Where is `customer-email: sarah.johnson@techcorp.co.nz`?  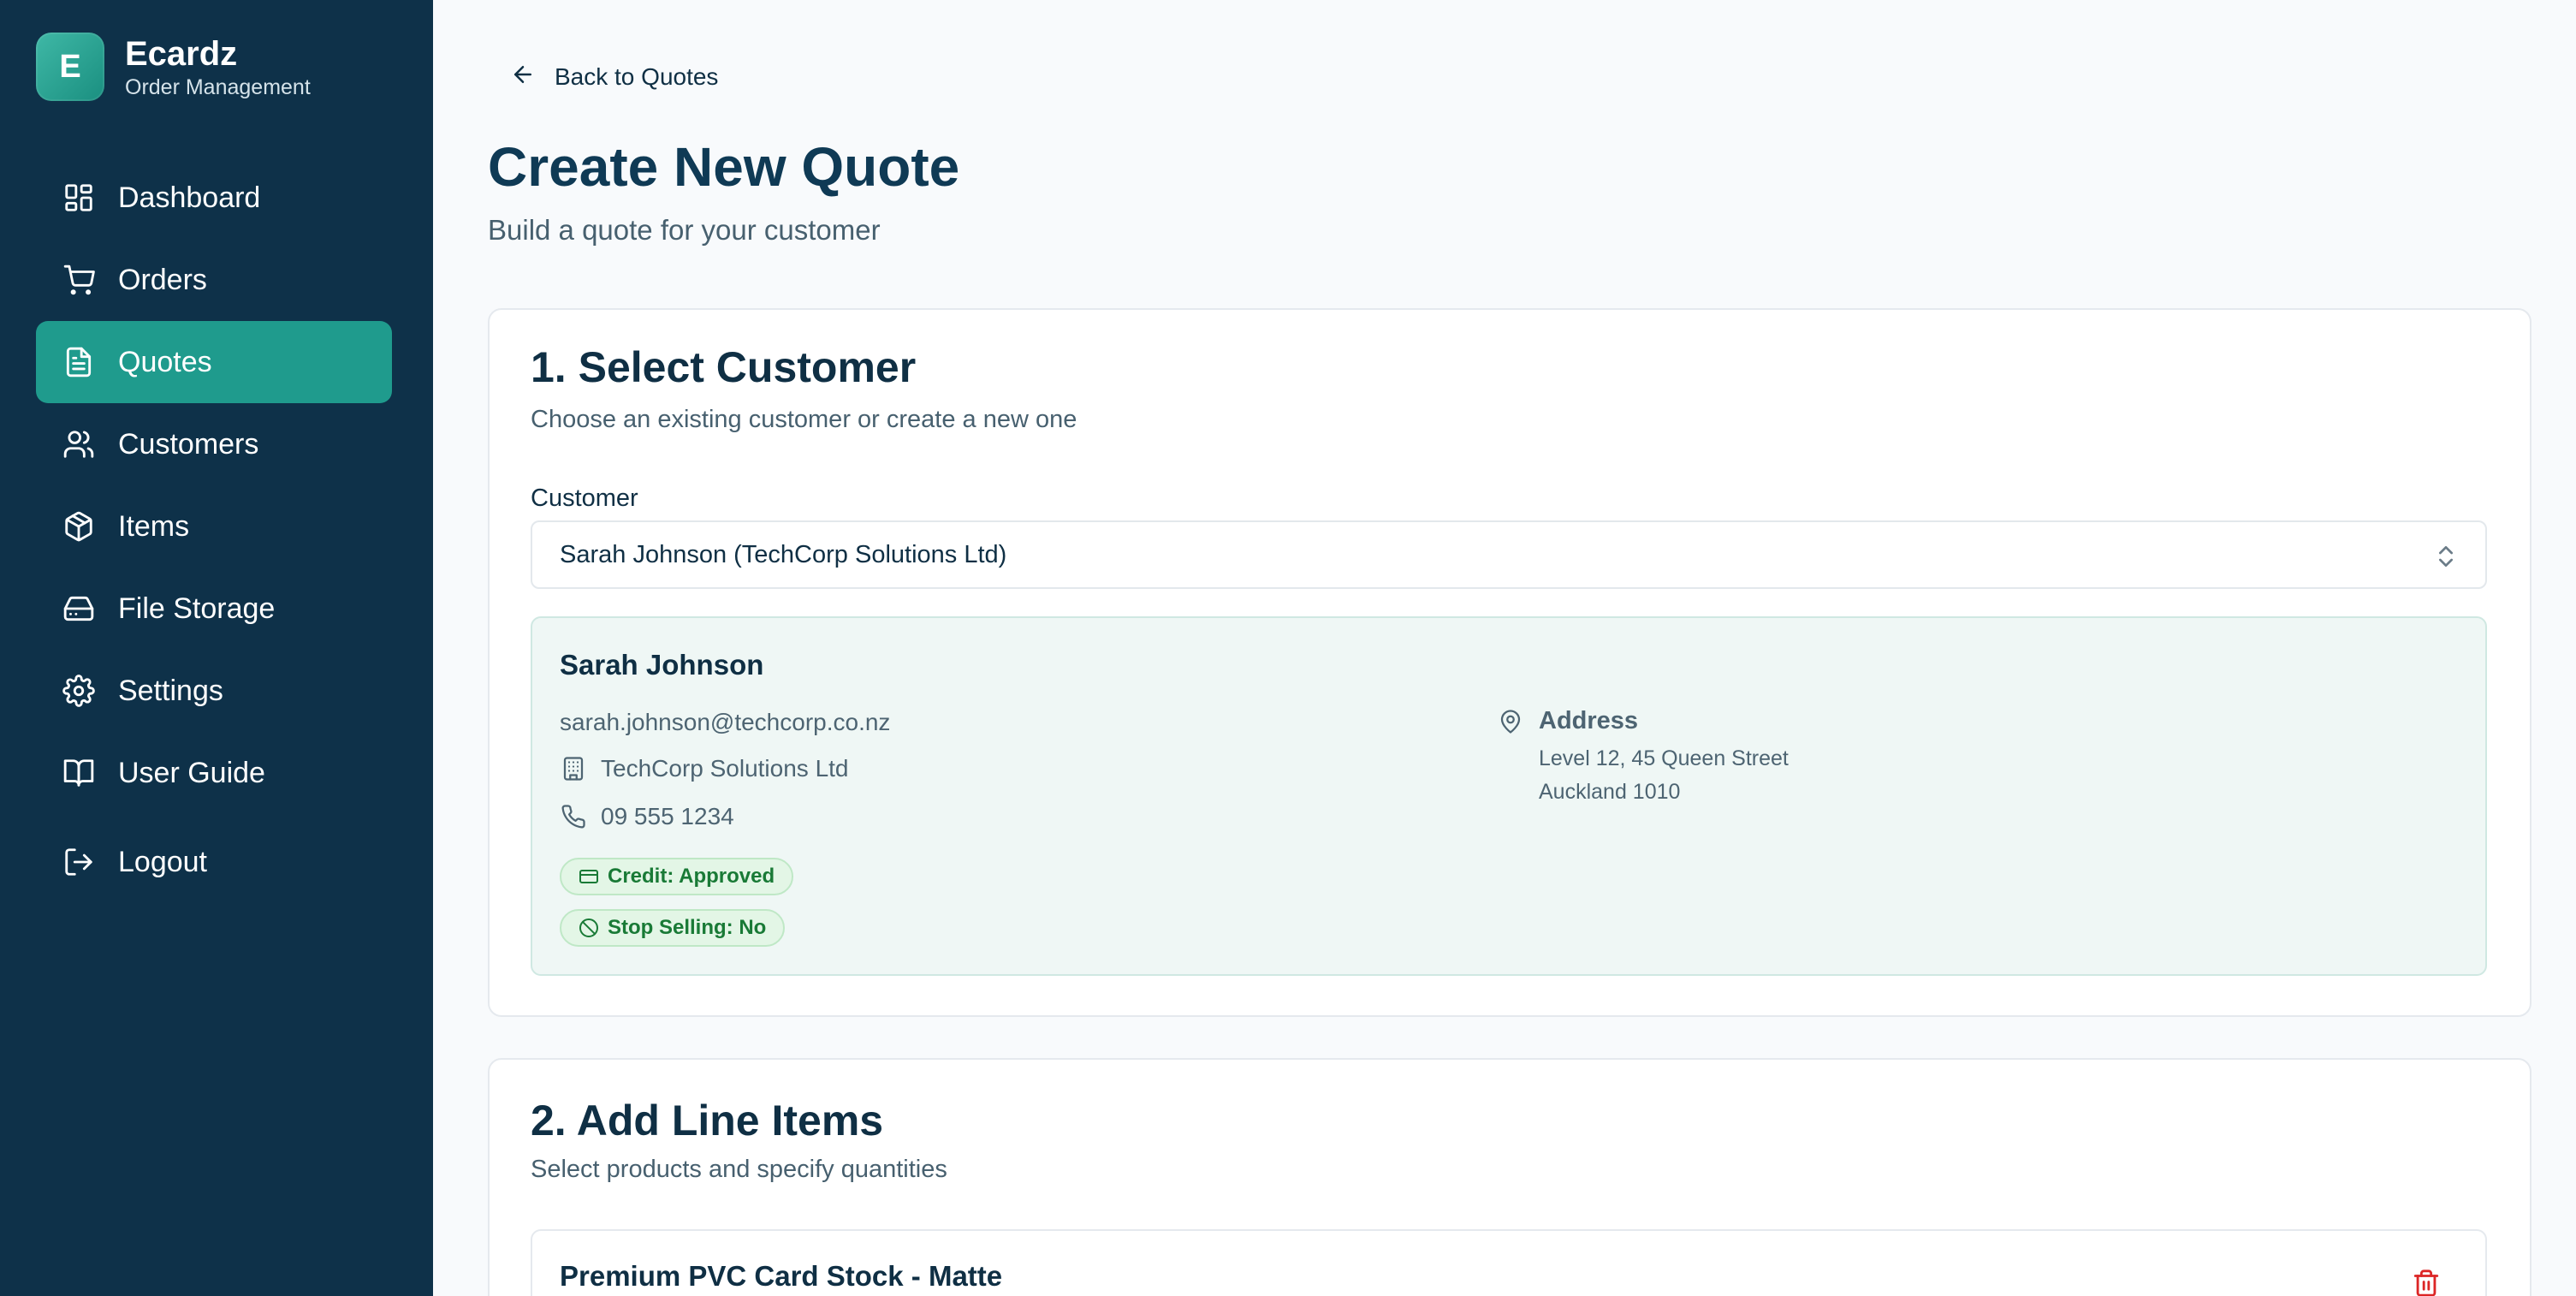 customer-email: sarah.johnson@techcorp.co.nz is located at coordinates (725, 722).